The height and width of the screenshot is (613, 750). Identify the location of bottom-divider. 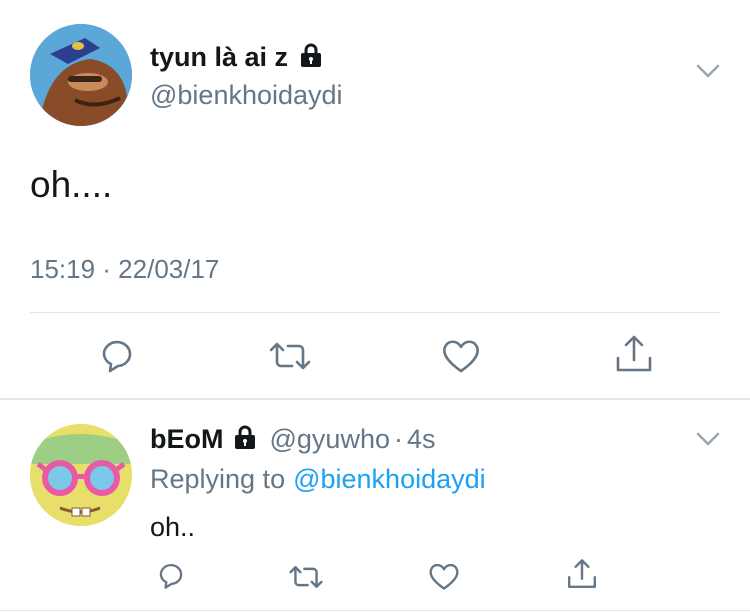
(375, 610).